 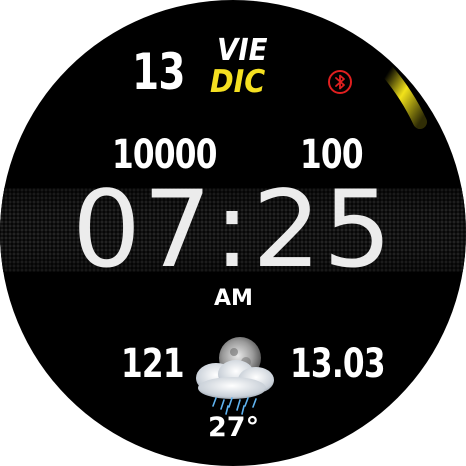 I want to click on heart-rate-value: 121, so click(x=153, y=364).